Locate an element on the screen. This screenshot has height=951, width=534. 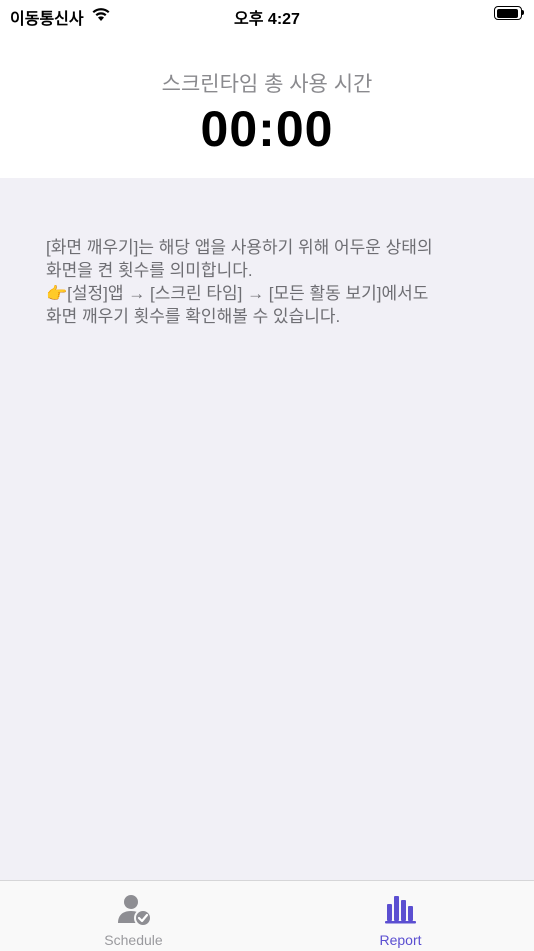
person-check-icon is located at coordinates (134, 911).